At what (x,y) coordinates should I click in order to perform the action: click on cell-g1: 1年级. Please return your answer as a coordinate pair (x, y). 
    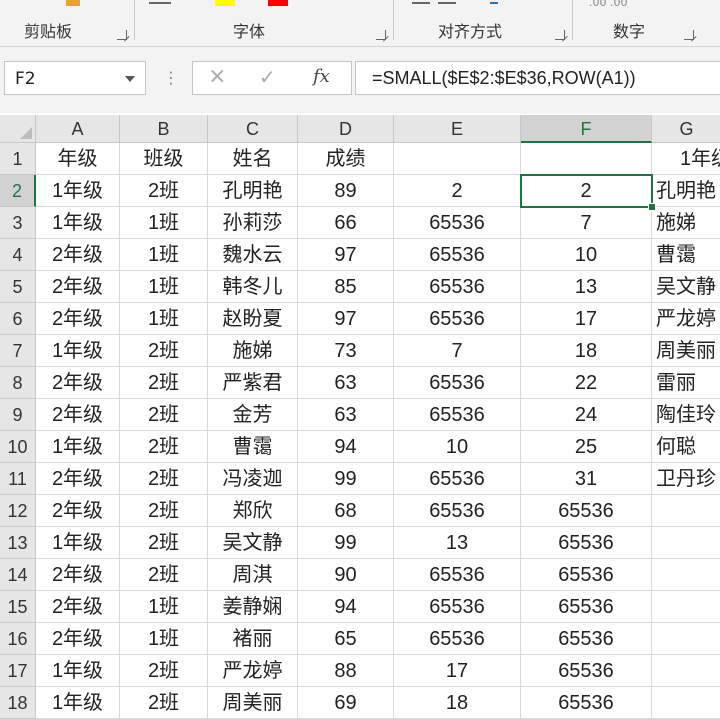
    Looking at the image, I should click on (686, 159).